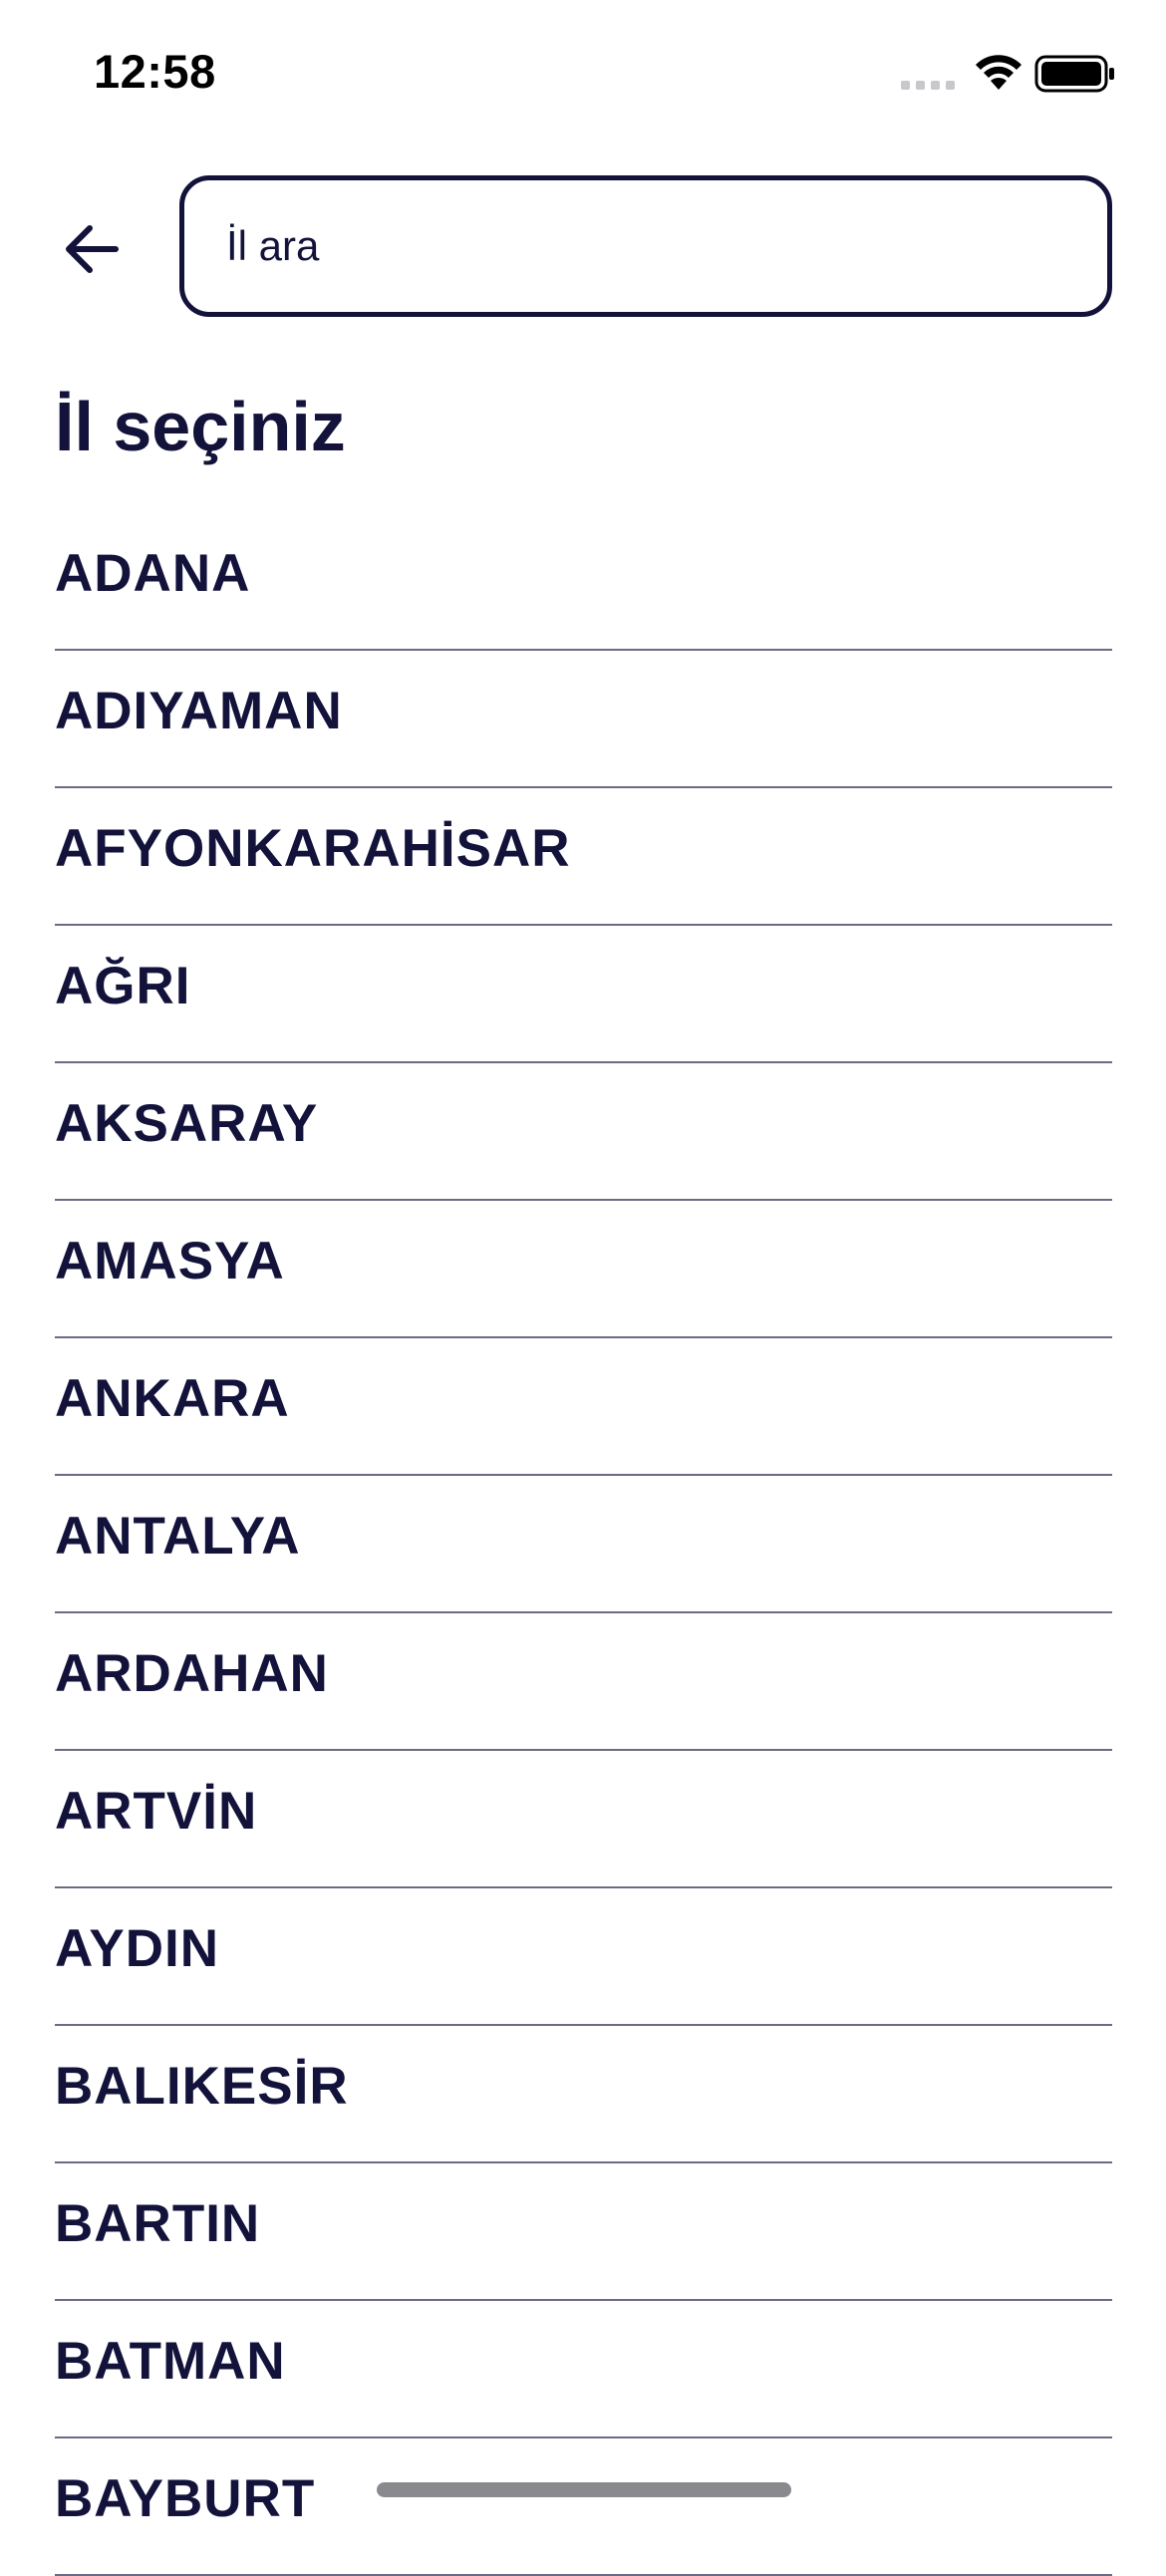  What do you see at coordinates (666, 246) in the screenshot?
I see `search-input` at bounding box center [666, 246].